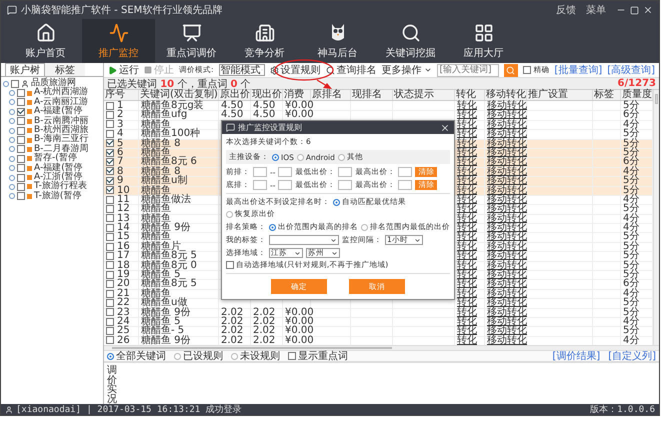  What do you see at coordinates (123, 331) in the screenshot?
I see `row-number: 25` at bounding box center [123, 331].